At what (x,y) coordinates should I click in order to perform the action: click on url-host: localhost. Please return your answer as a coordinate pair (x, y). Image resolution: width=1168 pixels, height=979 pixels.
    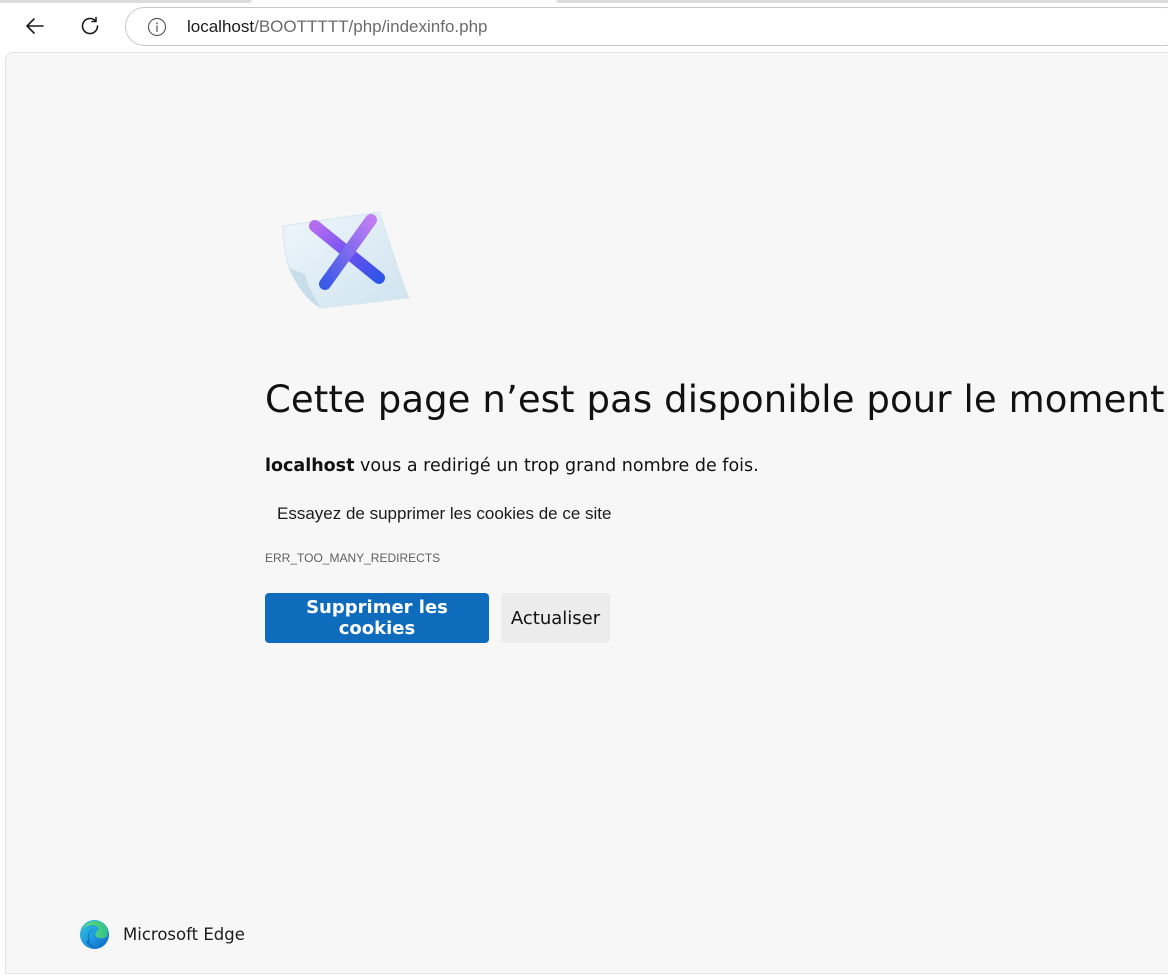
    Looking at the image, I should click on (221, 26).